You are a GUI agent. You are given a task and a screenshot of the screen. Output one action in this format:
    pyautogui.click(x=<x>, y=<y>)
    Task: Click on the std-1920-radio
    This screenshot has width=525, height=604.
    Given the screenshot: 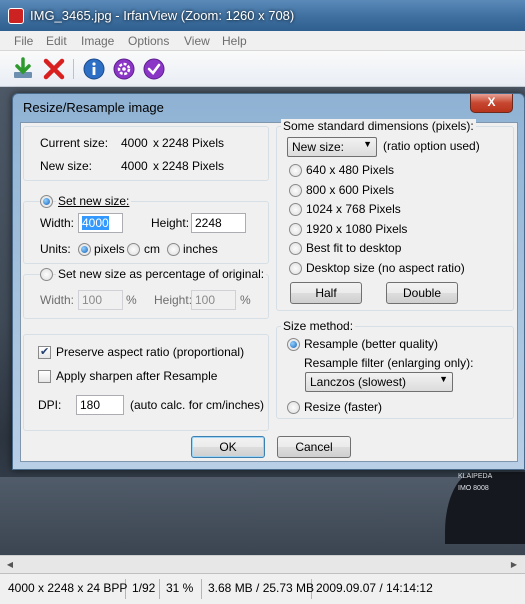 What is the action you would take?
    pyautogui.click(x=295, y=229)
    